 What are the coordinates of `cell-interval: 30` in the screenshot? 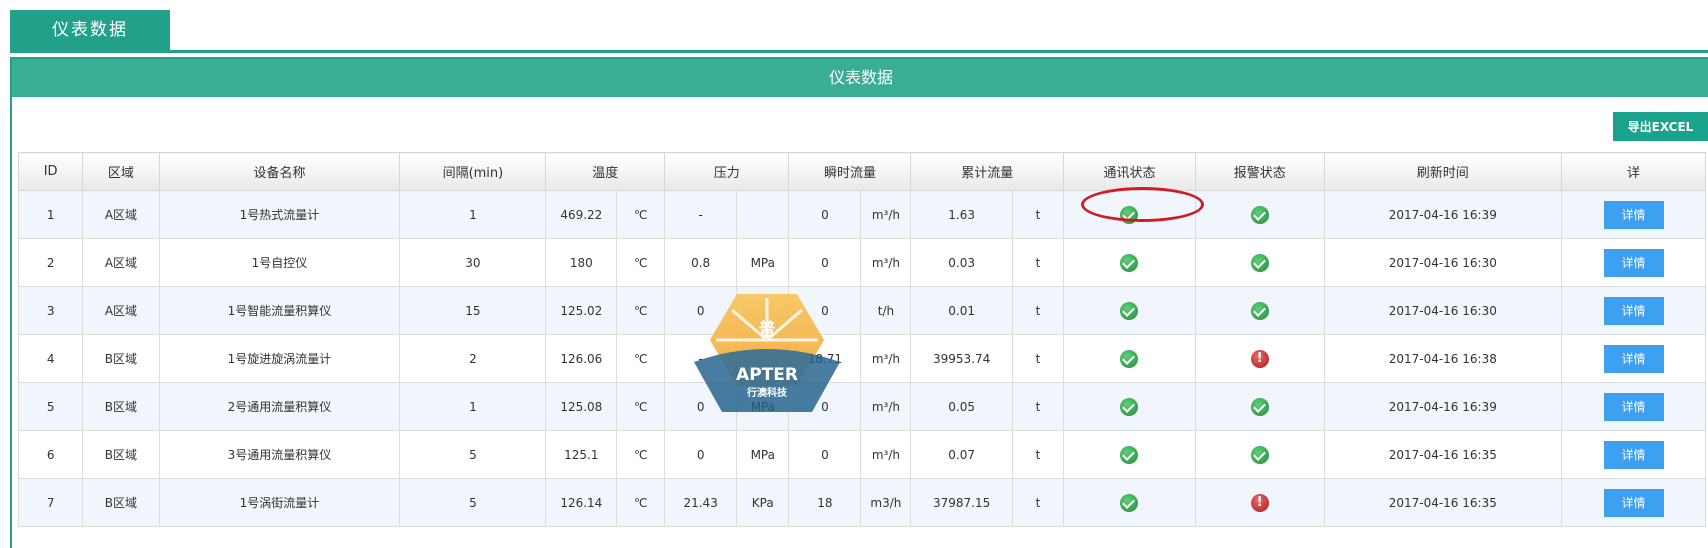 It's located at (473, 262).